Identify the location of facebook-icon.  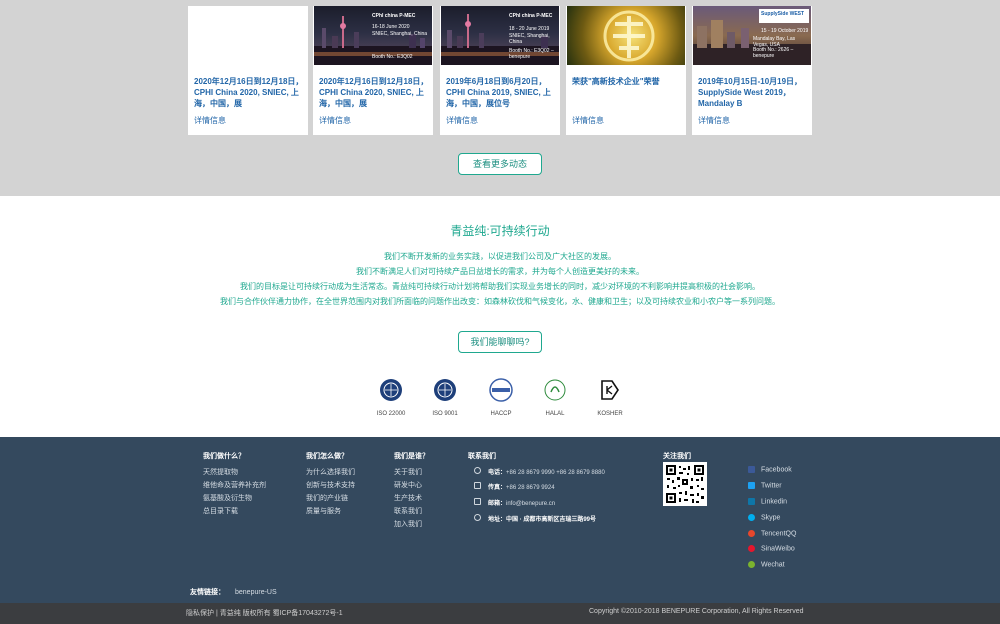
(751, 469).